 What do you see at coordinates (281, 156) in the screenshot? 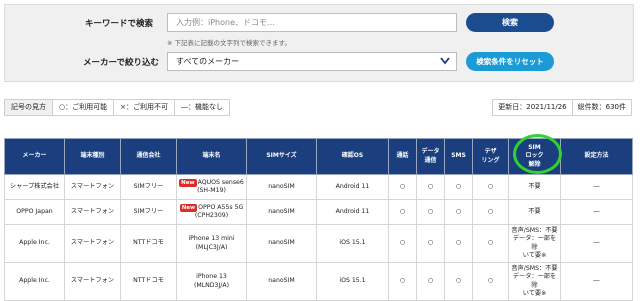
I see `header-sim-size: SIMサイズ` at bounding box center [281, 156].